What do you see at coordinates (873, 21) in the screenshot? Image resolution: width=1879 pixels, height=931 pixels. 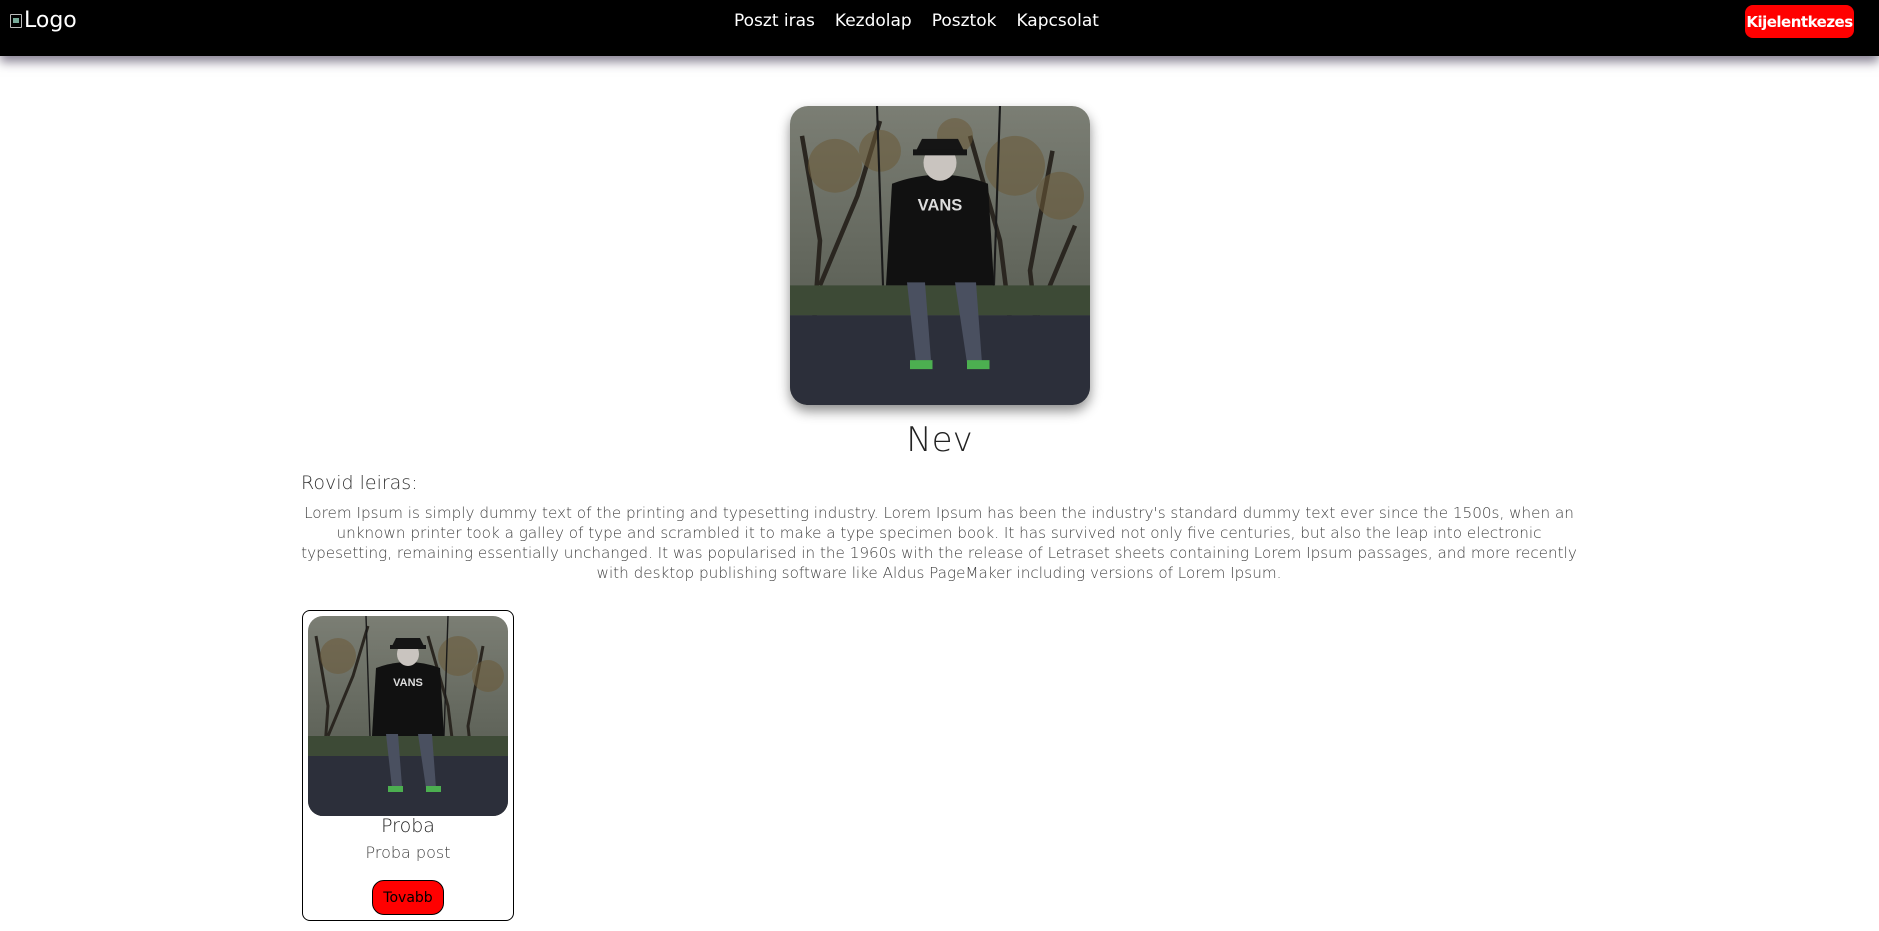 I see `nav-link-kezdolap: Kezdolap` at bounding box center [873, 21].